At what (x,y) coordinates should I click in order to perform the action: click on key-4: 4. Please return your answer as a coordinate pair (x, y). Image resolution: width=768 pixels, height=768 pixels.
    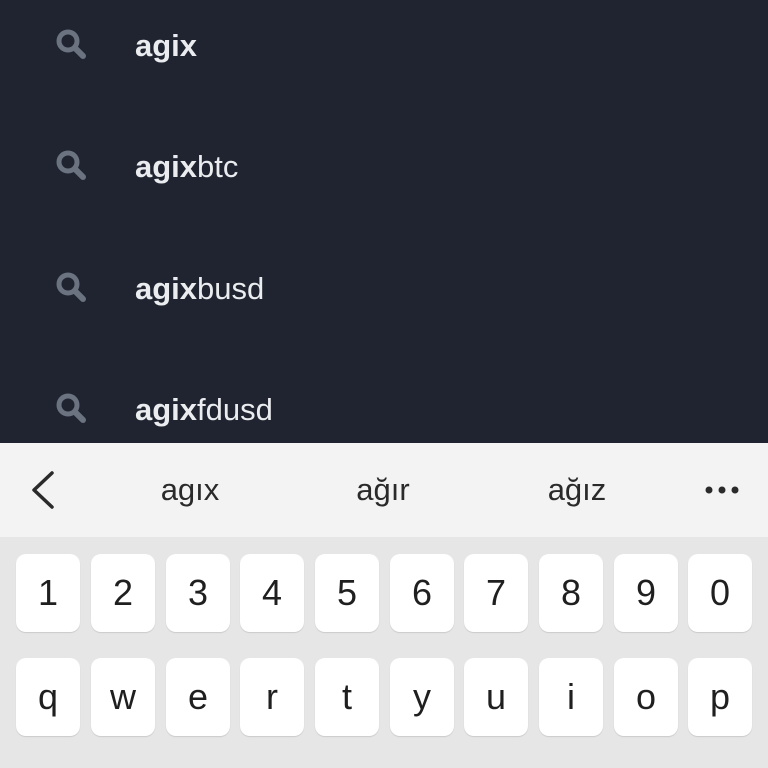
    Looking at the image, I should click on (272, 593).